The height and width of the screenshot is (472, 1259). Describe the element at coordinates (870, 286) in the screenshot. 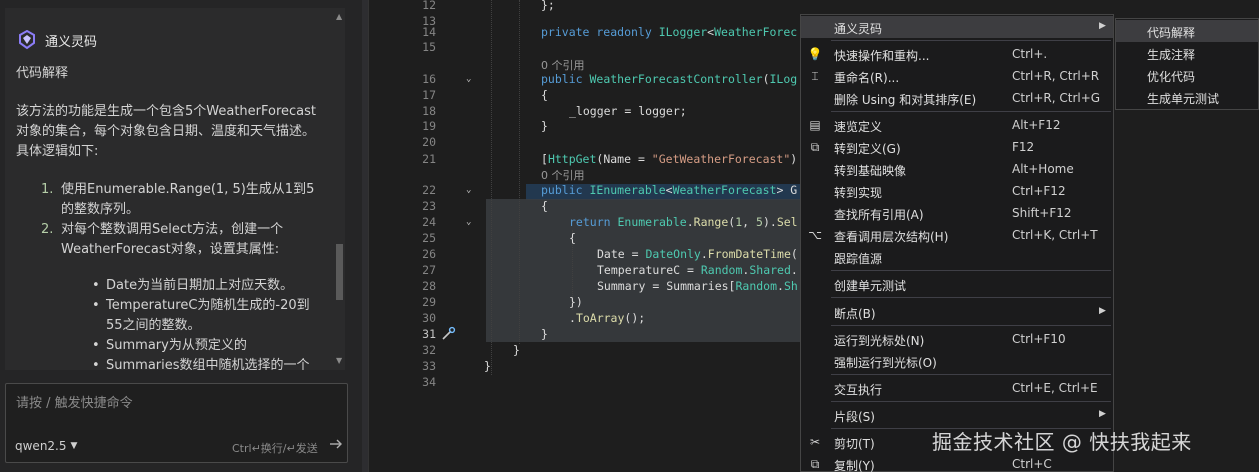

I see `menu-item-label: 创建单元测试` at that location.